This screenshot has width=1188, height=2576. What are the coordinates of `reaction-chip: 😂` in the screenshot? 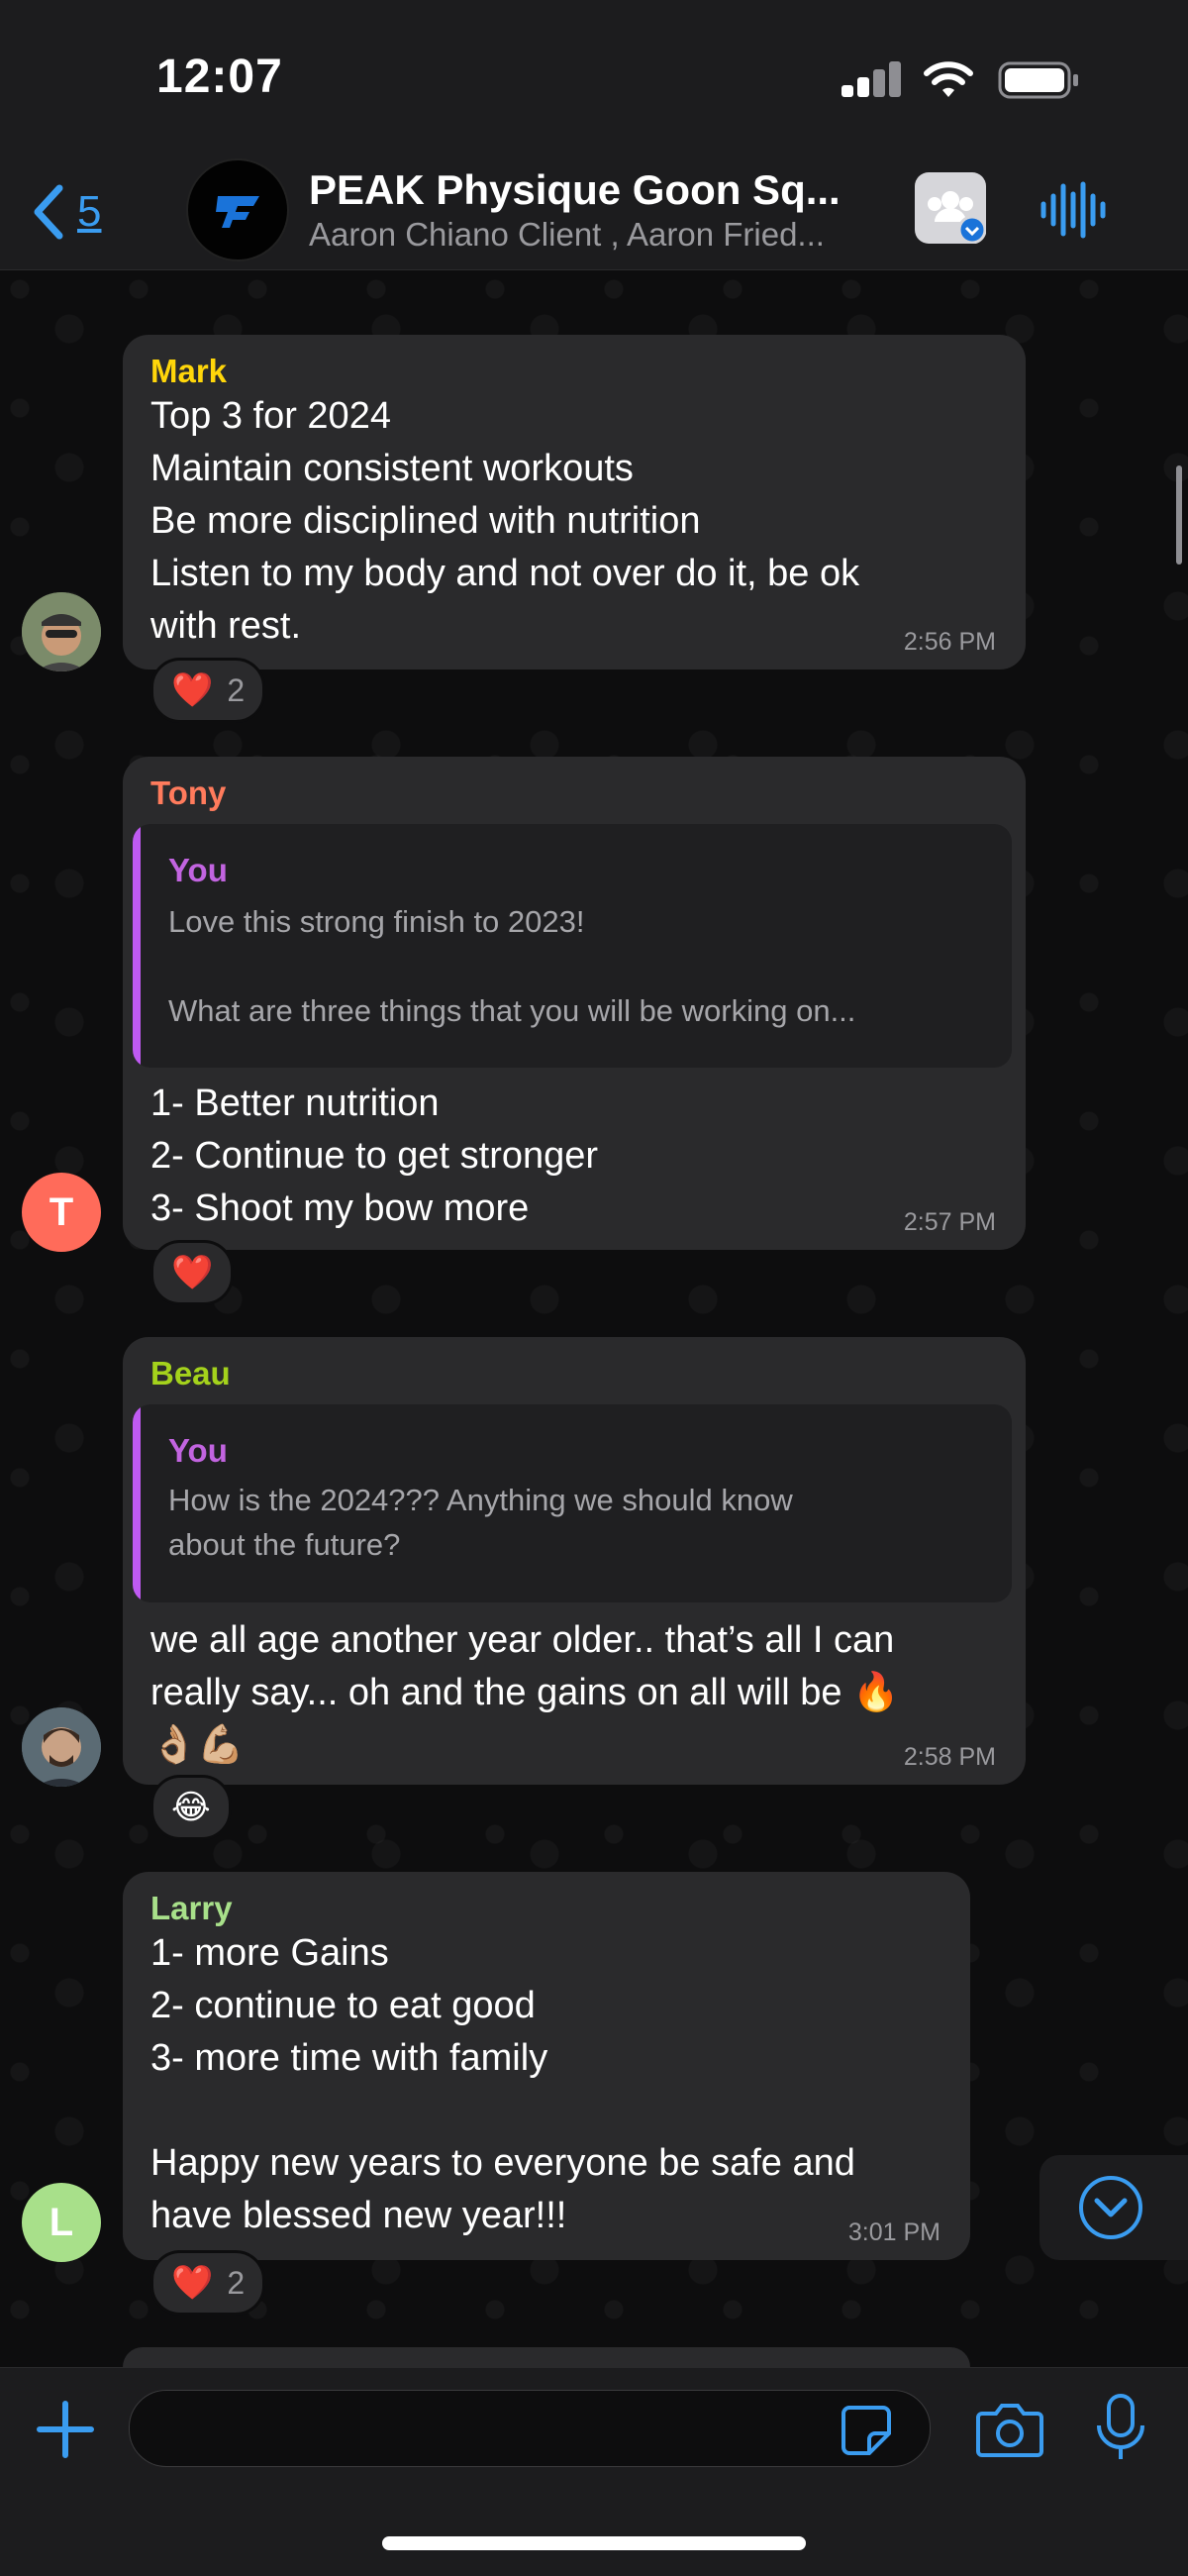 It's located at (191, 1807).